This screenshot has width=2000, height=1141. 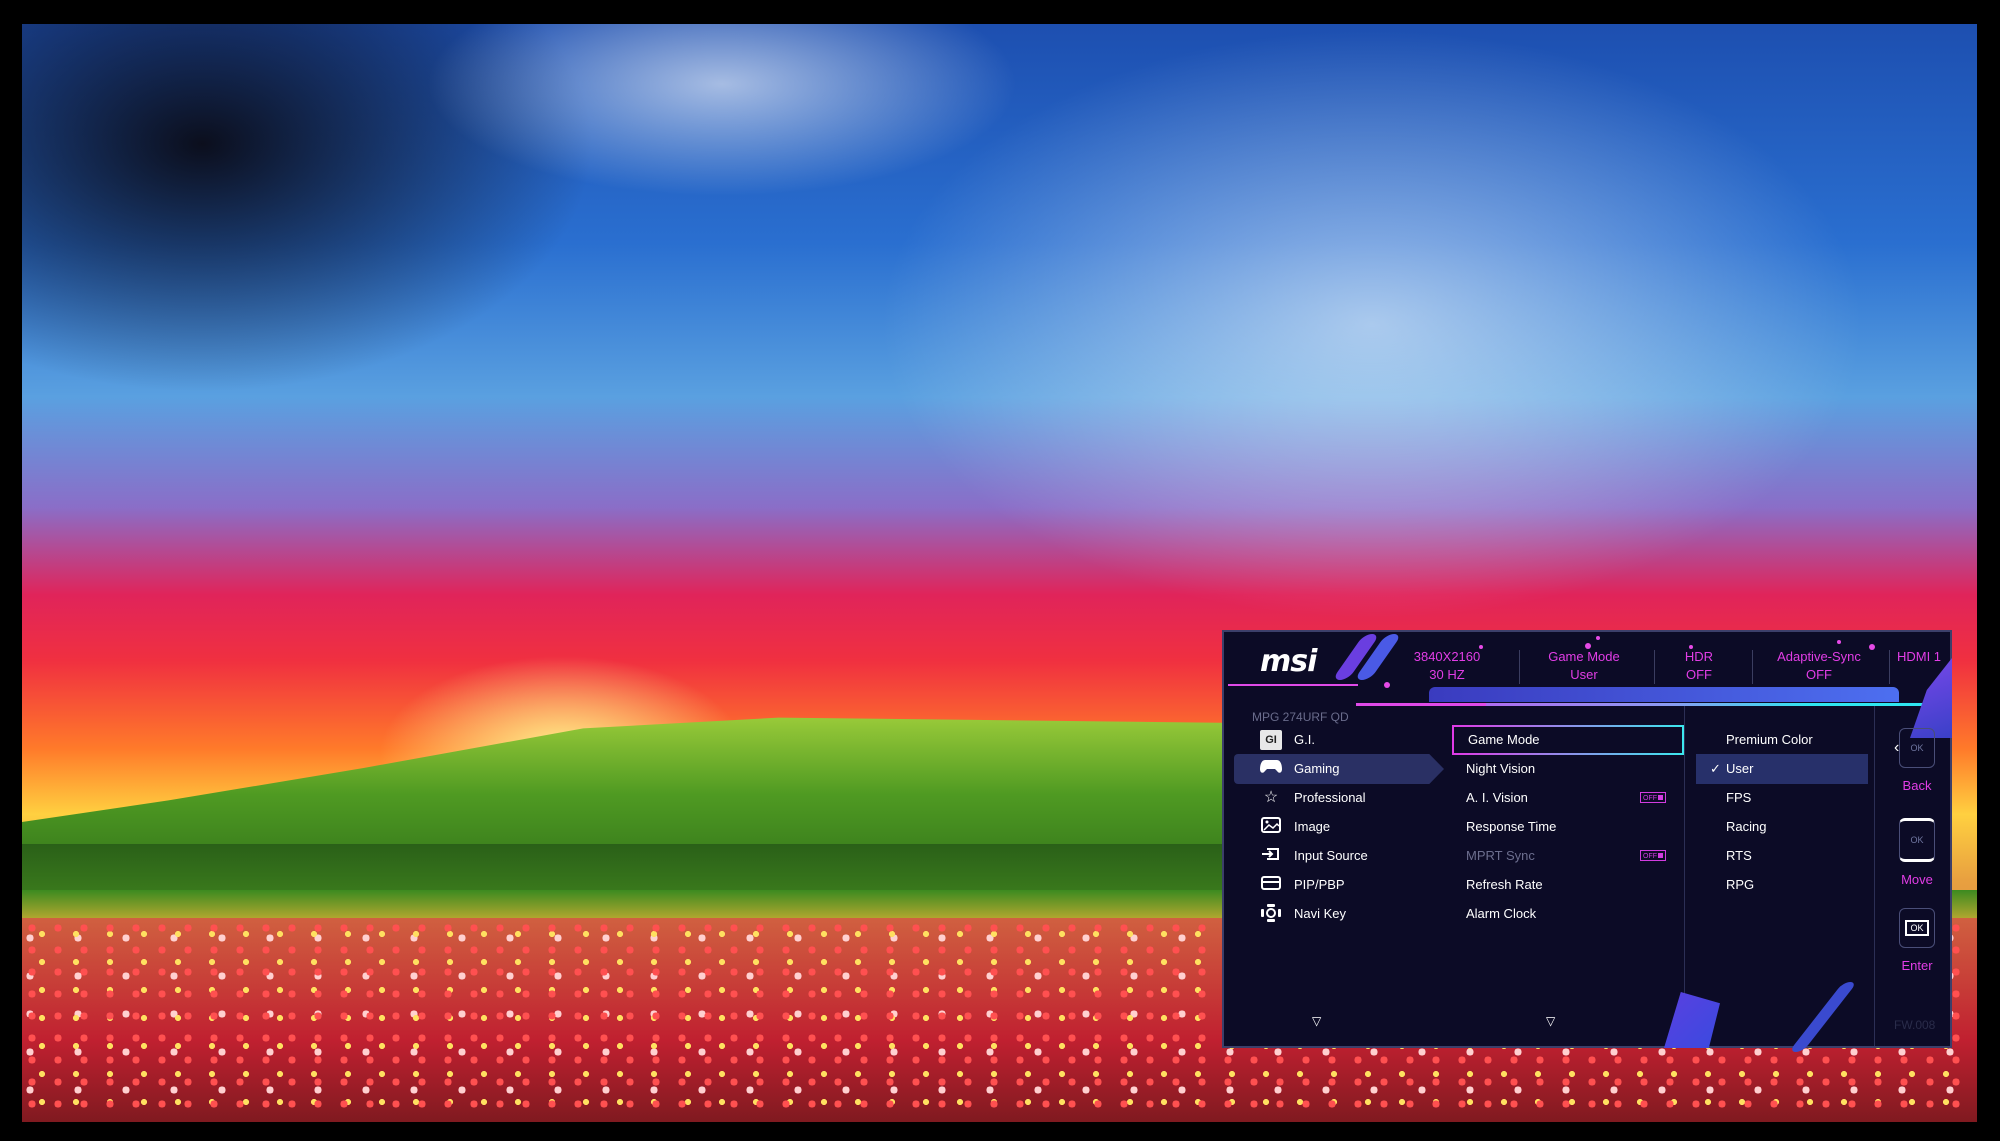 I want to click on nav-item-label: Input Source, so click(x=1331, y=855).